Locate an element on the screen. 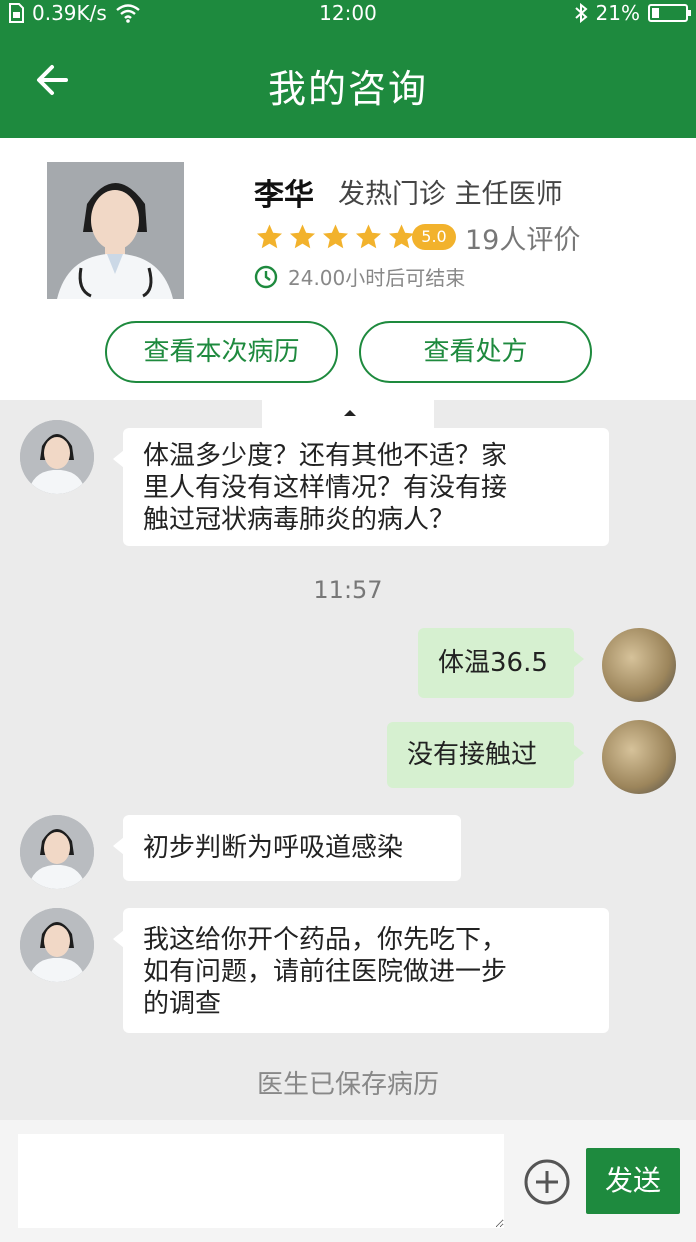 This screenshot has width=696, height=1242. time-remaining: 24.00小时后可结束 is located at coordinates (377, 278).